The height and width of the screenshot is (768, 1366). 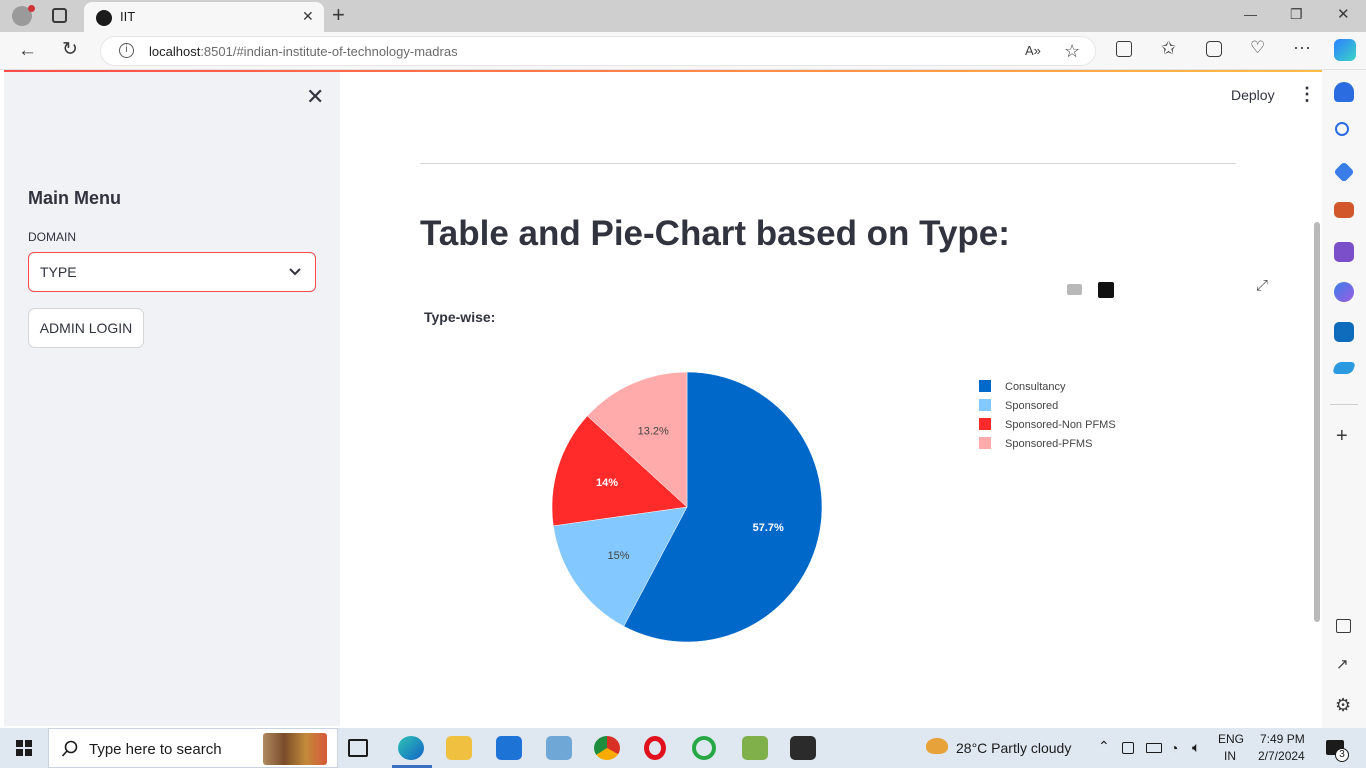 I want to click on search-placeholder: Type here to search, so click(x=155, y=749).